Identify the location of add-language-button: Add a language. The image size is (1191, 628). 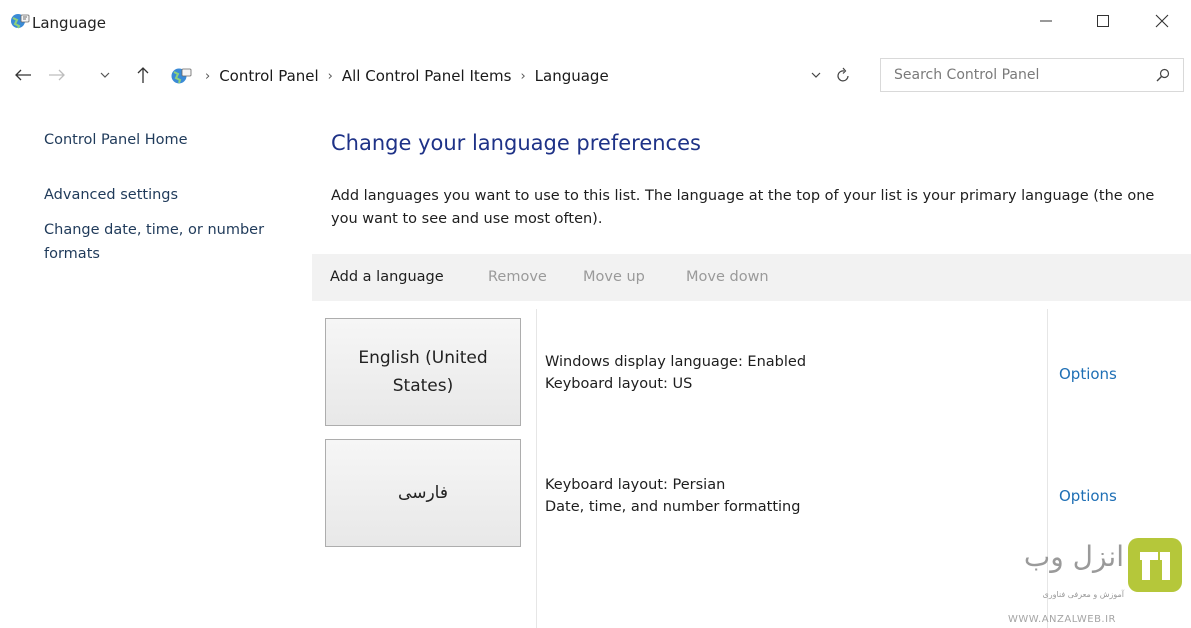
(387, 277).